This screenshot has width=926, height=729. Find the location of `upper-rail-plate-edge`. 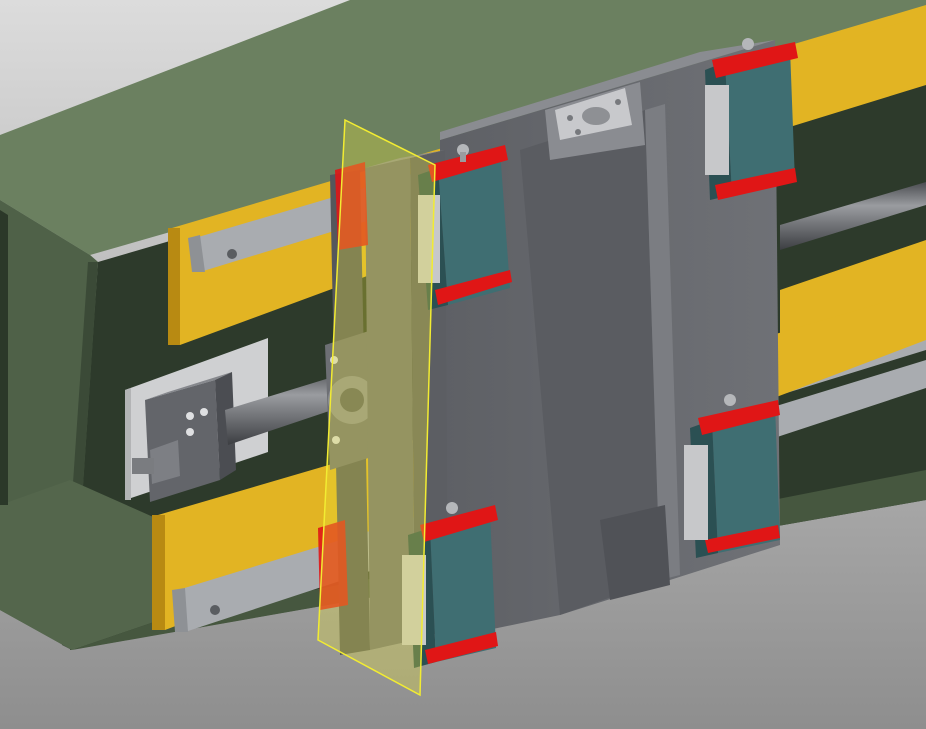

upper-rail-plate-edge is located at coordinates (174, 286).